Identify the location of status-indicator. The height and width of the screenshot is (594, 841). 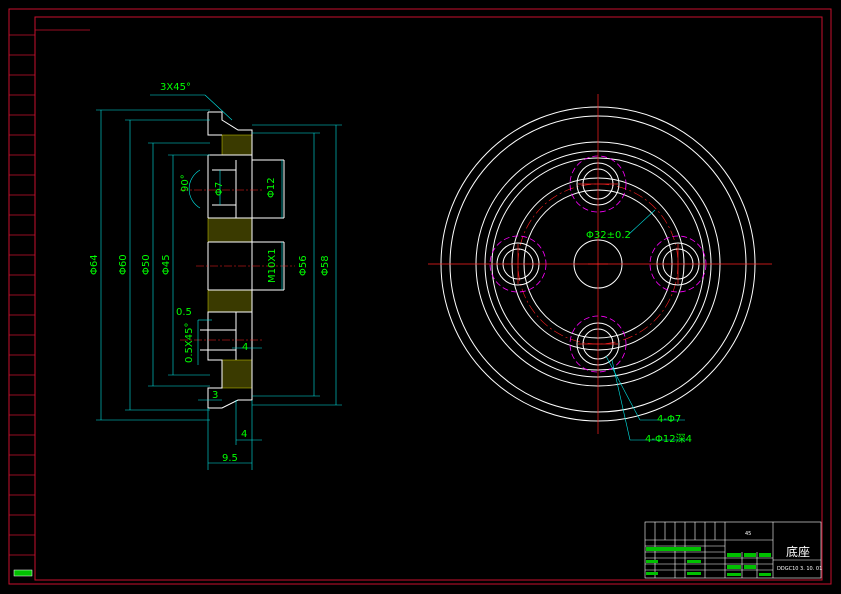
(23, 573).